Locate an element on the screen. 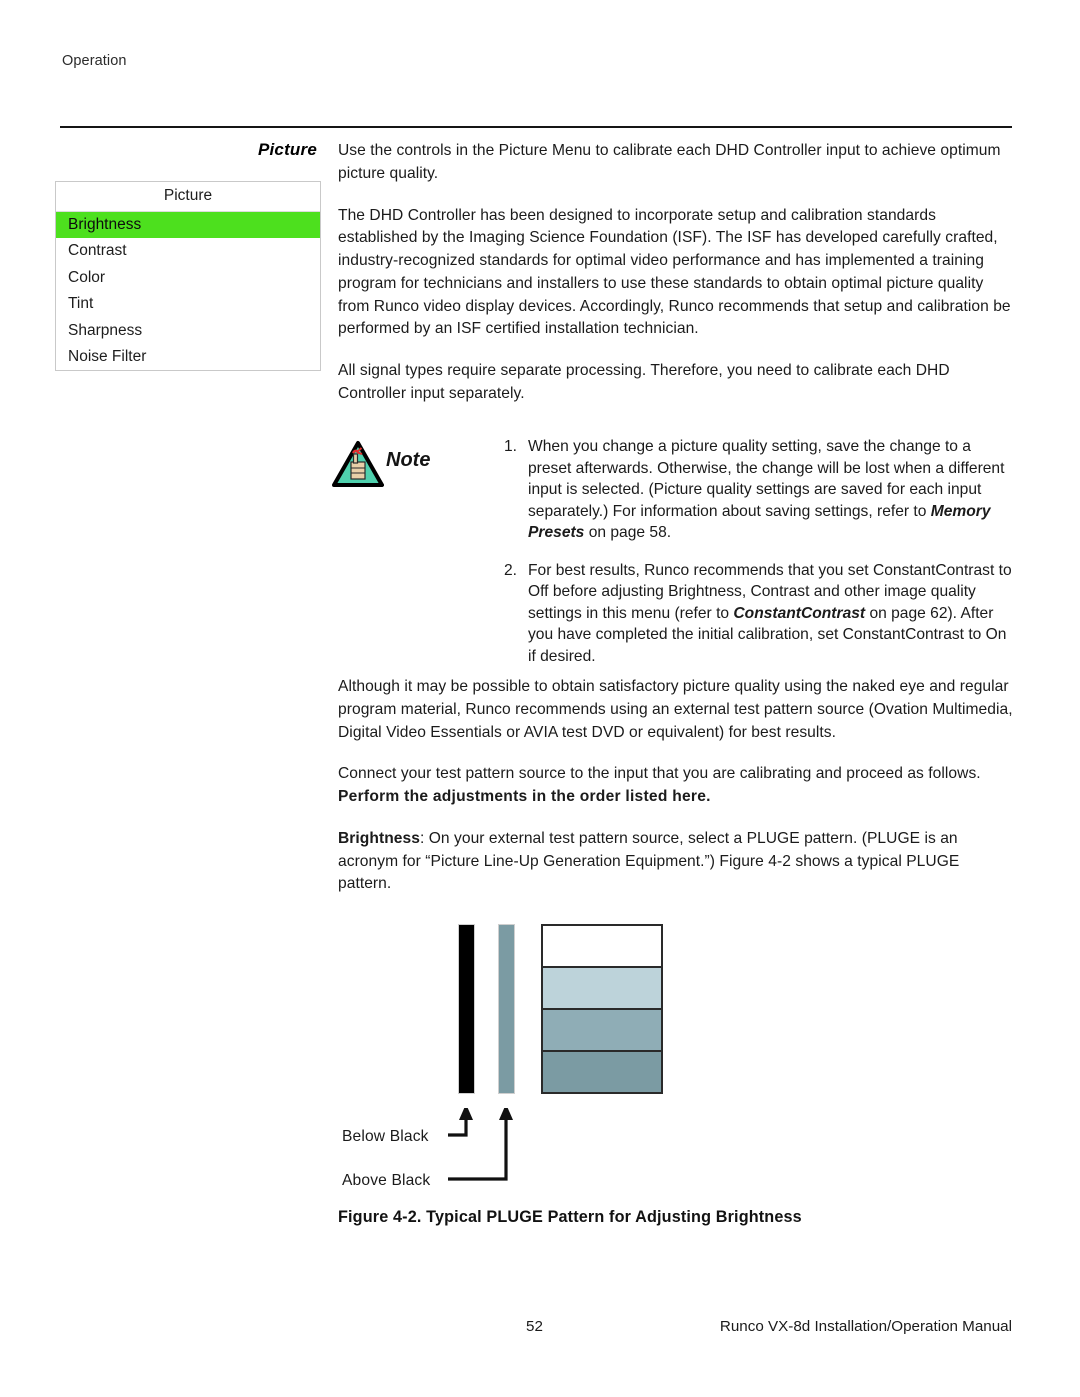  callout-leader-lines is located at coordinates (480, 1144).